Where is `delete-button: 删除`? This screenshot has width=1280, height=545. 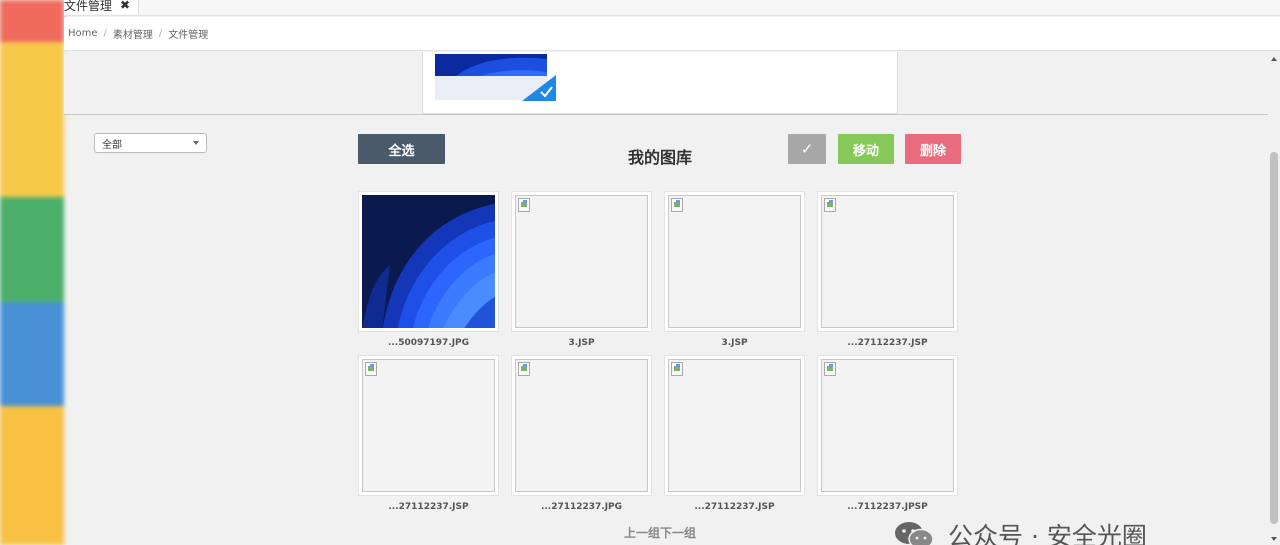 delete-button: 删除 is located at coordinates (933, 149).